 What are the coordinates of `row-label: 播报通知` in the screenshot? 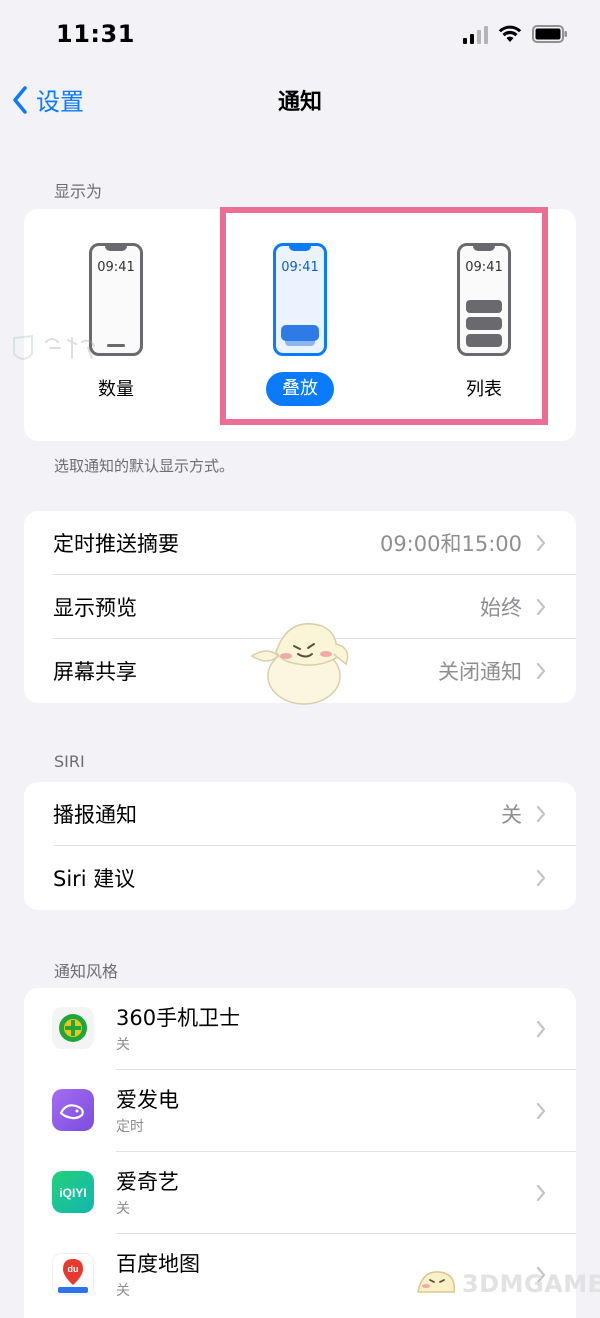 It's located at (95, 815).